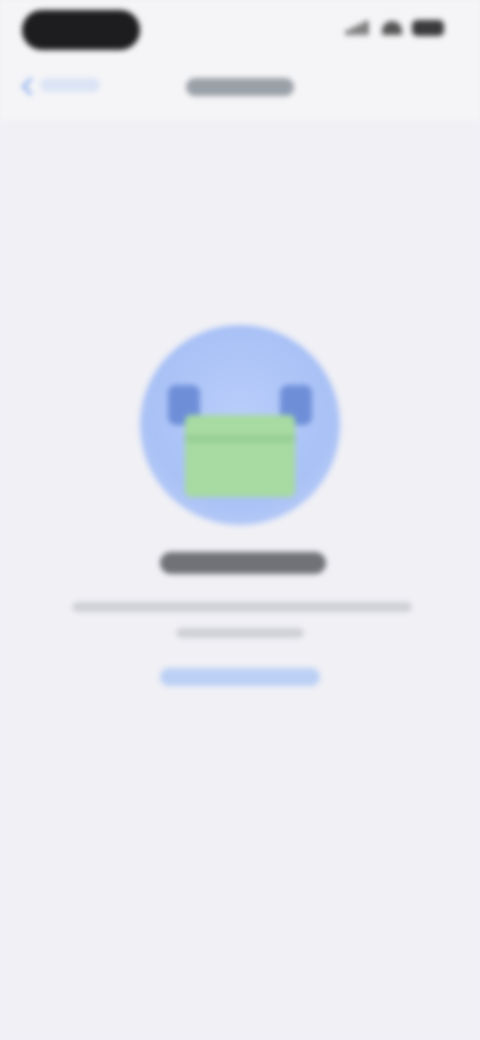 The image size is (480, 1040). What do you see at coordinates (27, 87) in the screenshot?
I see `chevron-left-icon` at bounding box center [27, 87].